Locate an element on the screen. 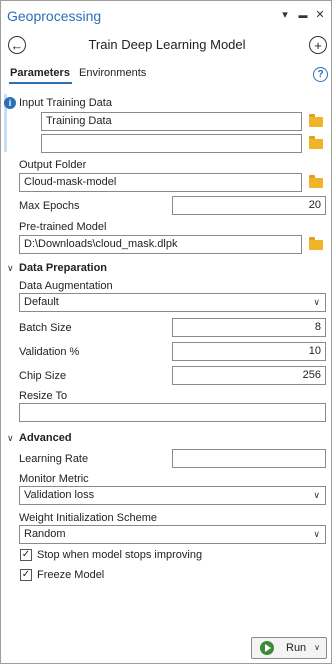 The image size is (332, 664). help-icon: ? is located at coordinates (320, 74).